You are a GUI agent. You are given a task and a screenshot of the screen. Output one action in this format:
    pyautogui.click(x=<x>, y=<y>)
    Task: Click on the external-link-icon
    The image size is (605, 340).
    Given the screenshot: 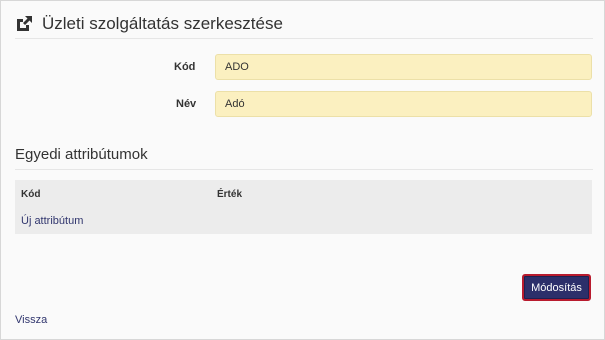 What is the action you would take?
    pyautogui.click(x=24, y=23)
    